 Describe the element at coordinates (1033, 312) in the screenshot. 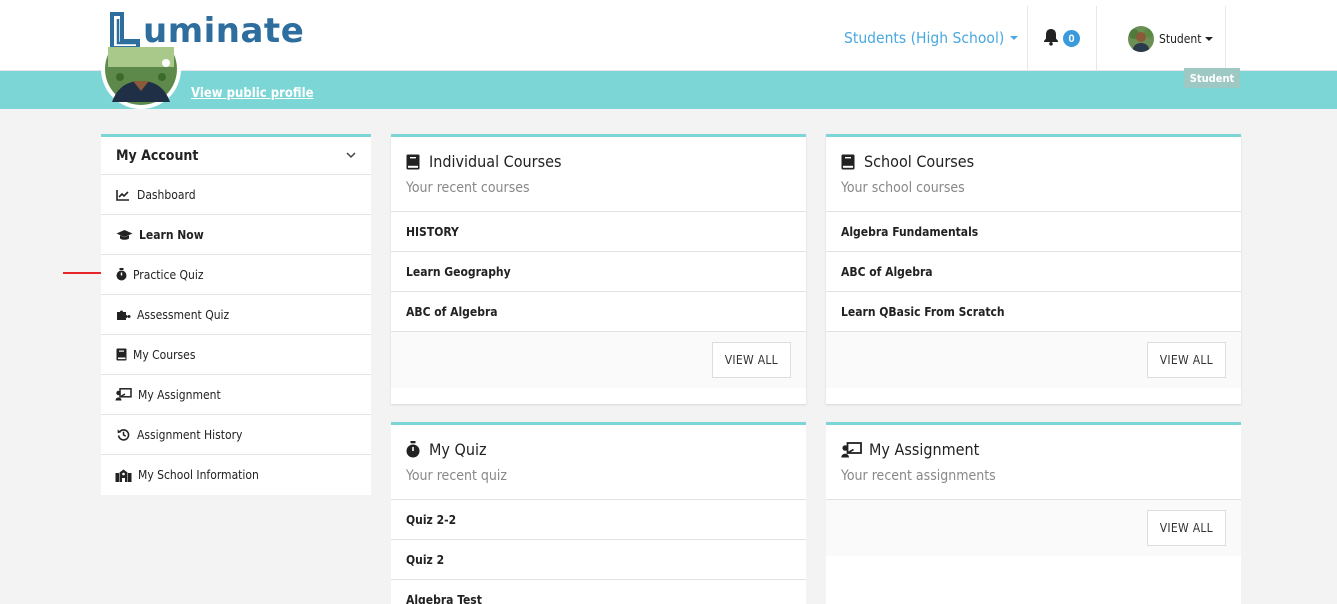

I see `course-row: Learn QBasic From Scratch` at that location.